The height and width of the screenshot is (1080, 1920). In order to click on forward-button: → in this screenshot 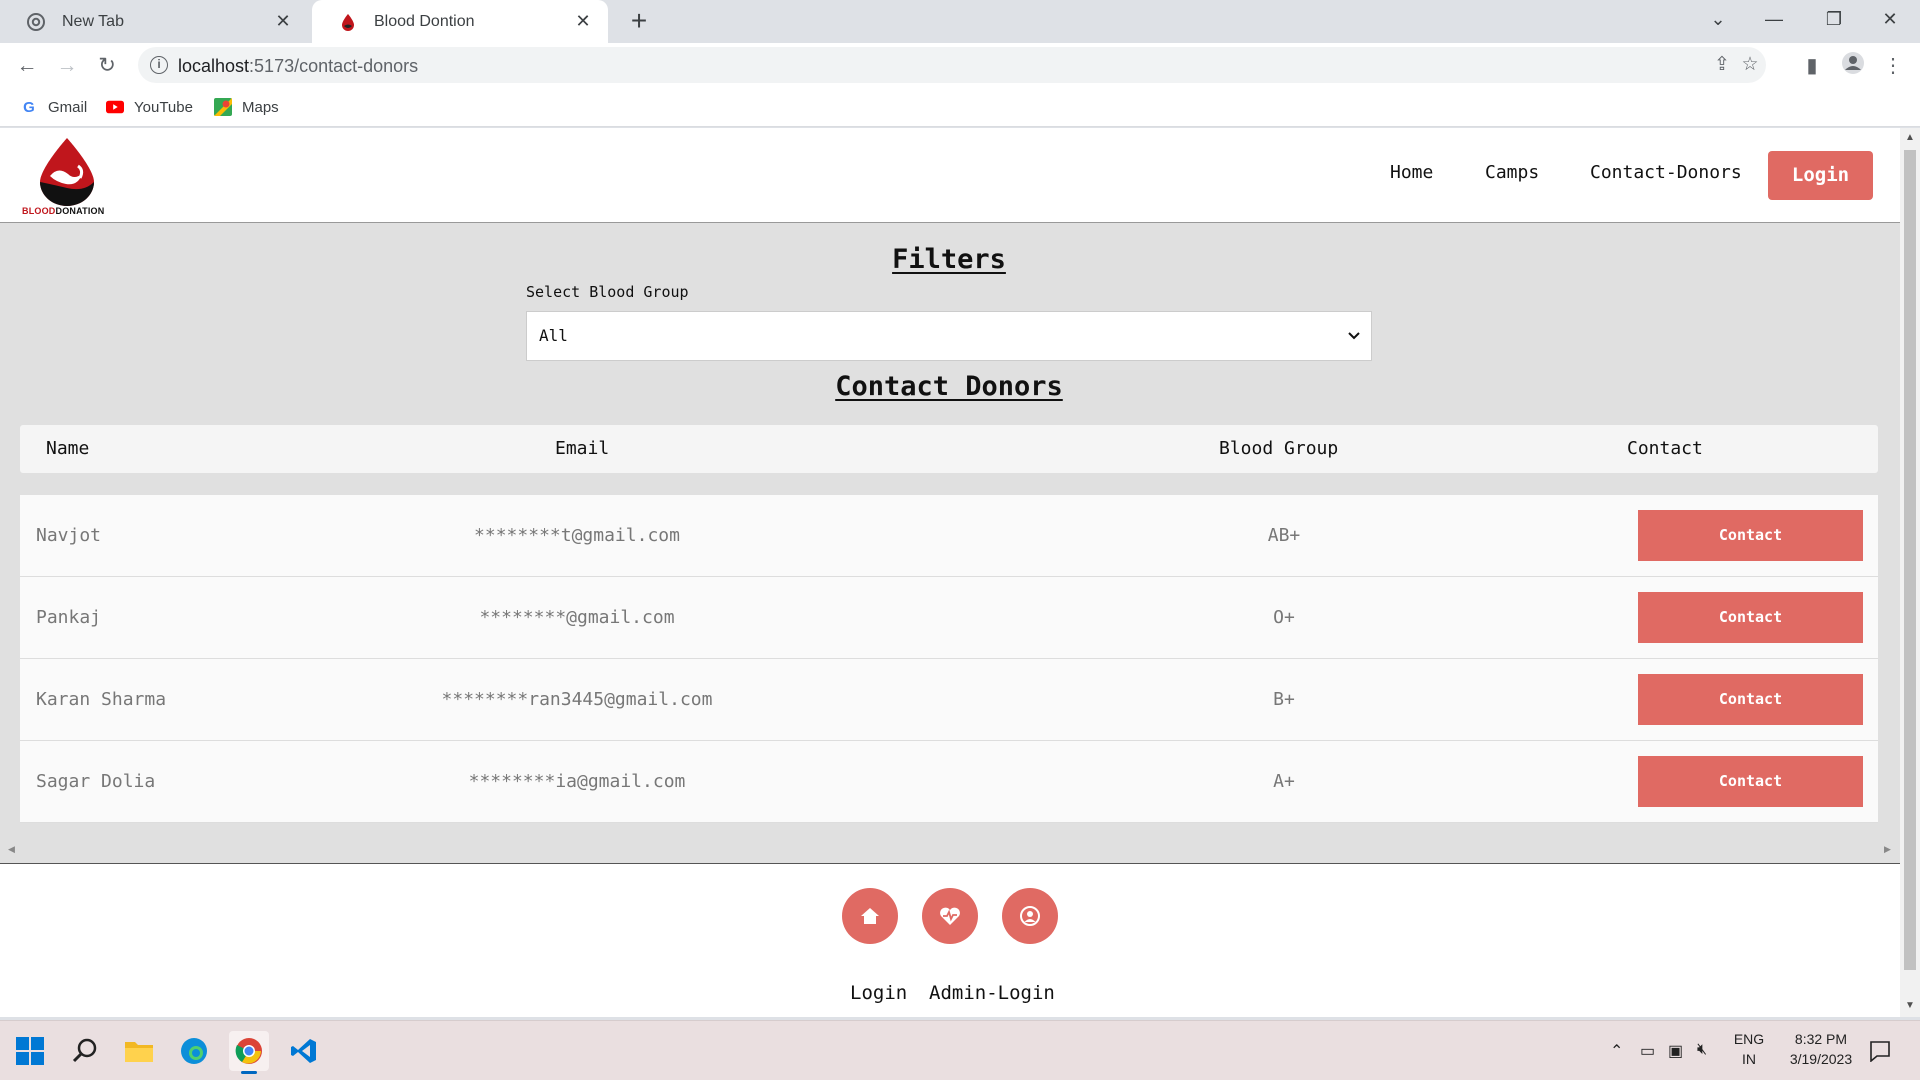, I will do `click(67, 66)`.